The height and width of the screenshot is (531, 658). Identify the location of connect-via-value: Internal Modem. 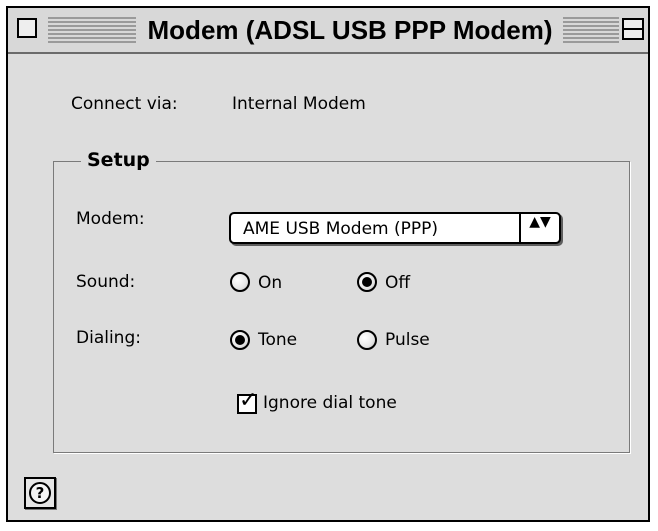
(299, 104).